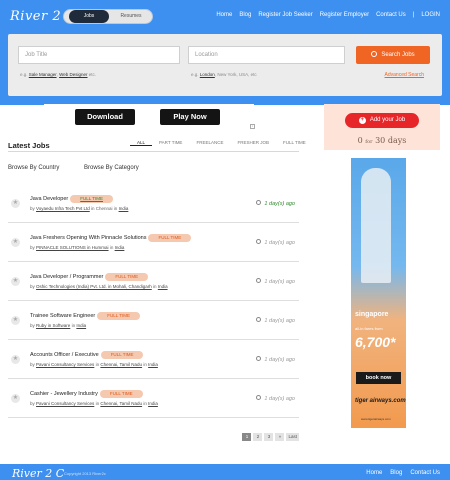  What do you see at coordinates (376, 225) in the screenshot?
I see `merlion-image` at bounding box center [376, 225].